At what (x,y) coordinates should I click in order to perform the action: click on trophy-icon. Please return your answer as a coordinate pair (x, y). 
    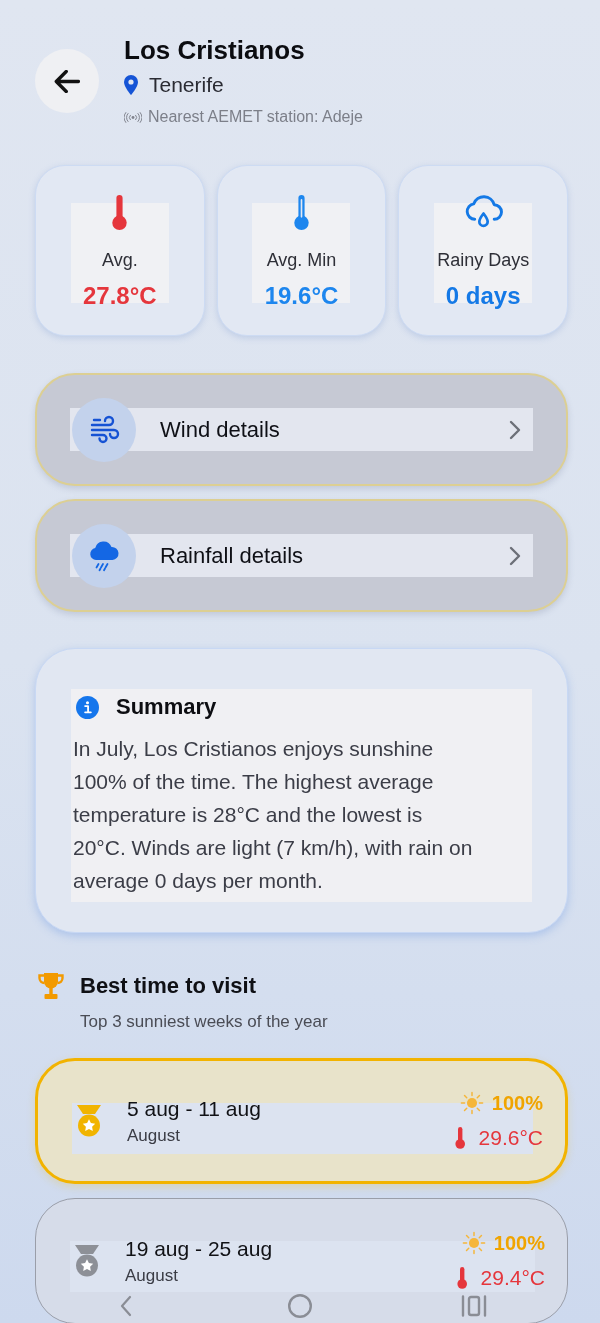
    Looking at the image, I should click on (51, 986).